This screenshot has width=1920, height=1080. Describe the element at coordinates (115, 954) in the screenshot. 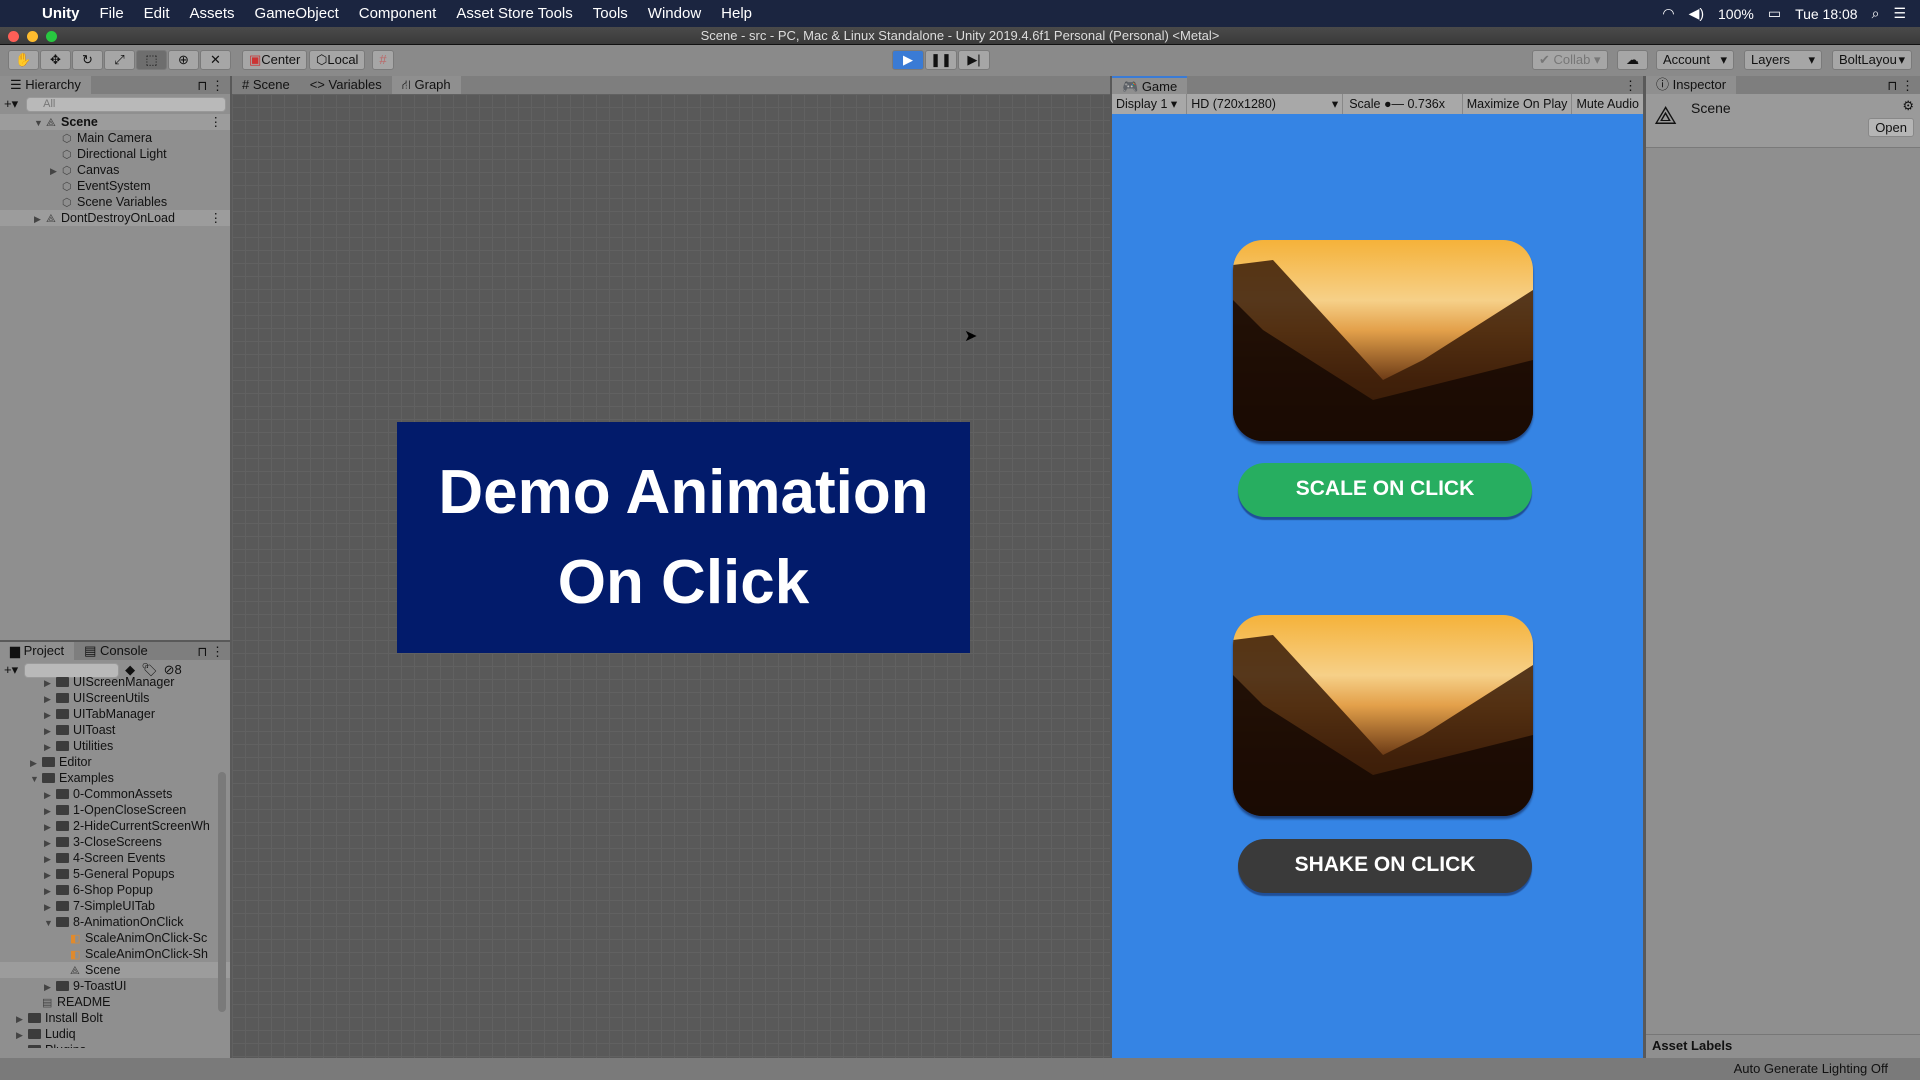

I see `project-item: ◧ ScaleAnimOnClick-Sh` at that location.